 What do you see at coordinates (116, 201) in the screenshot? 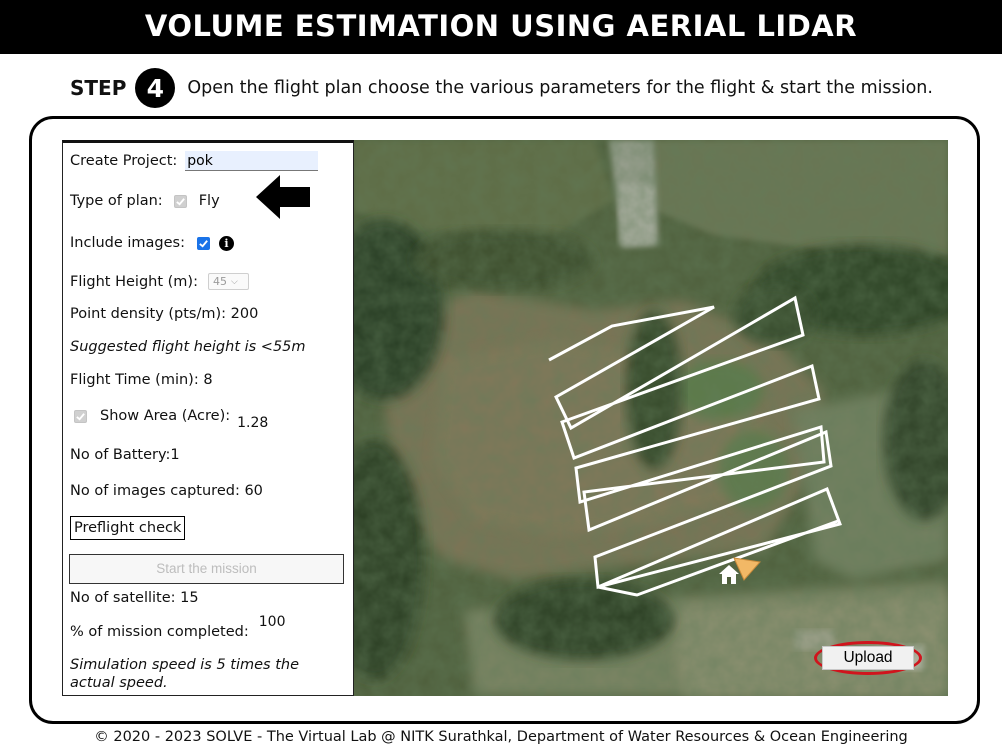
I see `type-of-plan-label: Type of plan:` at bounding box center [116, 201].